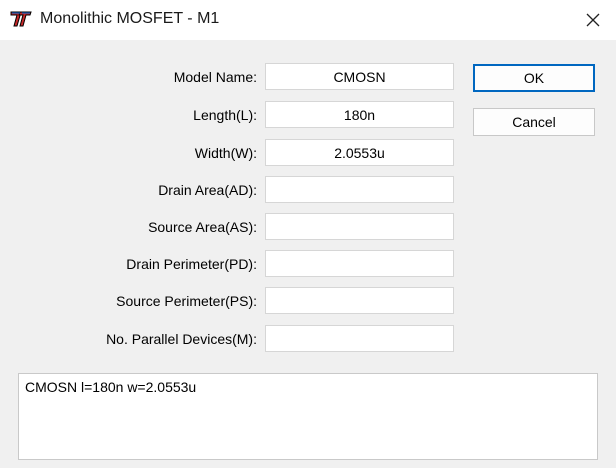 The height and width of the screenshot is (468, 616). I want to click on drain-area-label: Drain Area(AD):, so click(207, 190).